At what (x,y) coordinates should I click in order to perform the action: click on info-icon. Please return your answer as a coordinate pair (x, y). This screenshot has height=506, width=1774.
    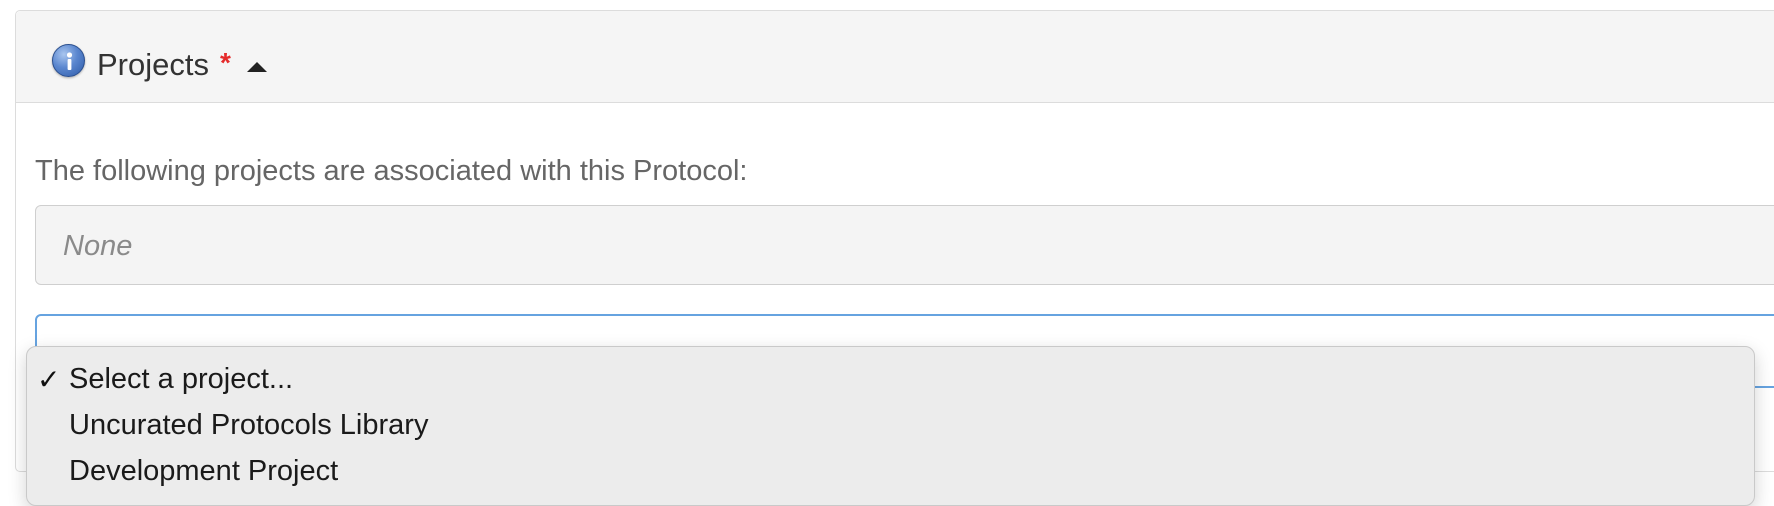
    Looking at the image, I should click on (68, 60).